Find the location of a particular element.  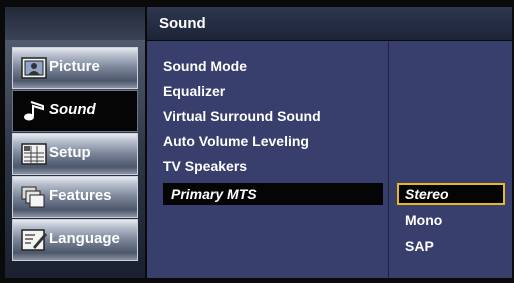

menu-item-auto-volume-leveling: Auto Volume Leveling is located at coordinates (272, 141).